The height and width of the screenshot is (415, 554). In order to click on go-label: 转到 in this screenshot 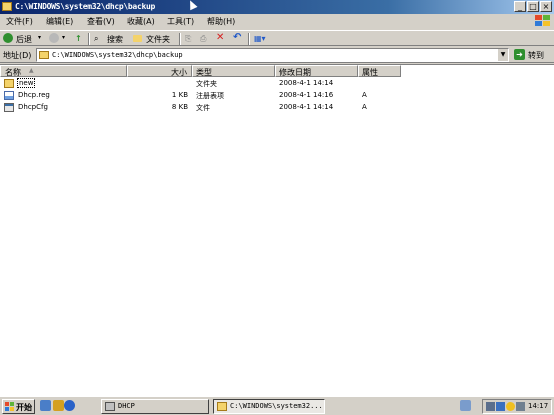, I will do `click(536, 55)`.